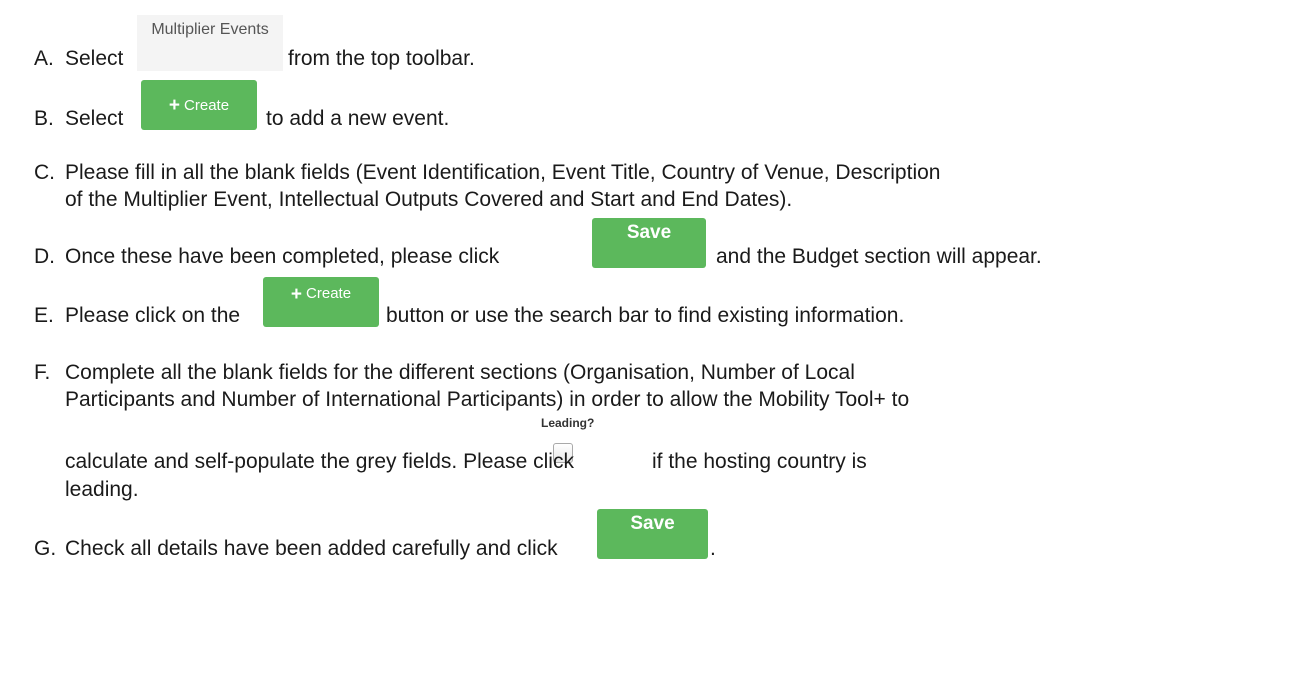  I want to click on leading-label: Leading?, so click(568, 423).